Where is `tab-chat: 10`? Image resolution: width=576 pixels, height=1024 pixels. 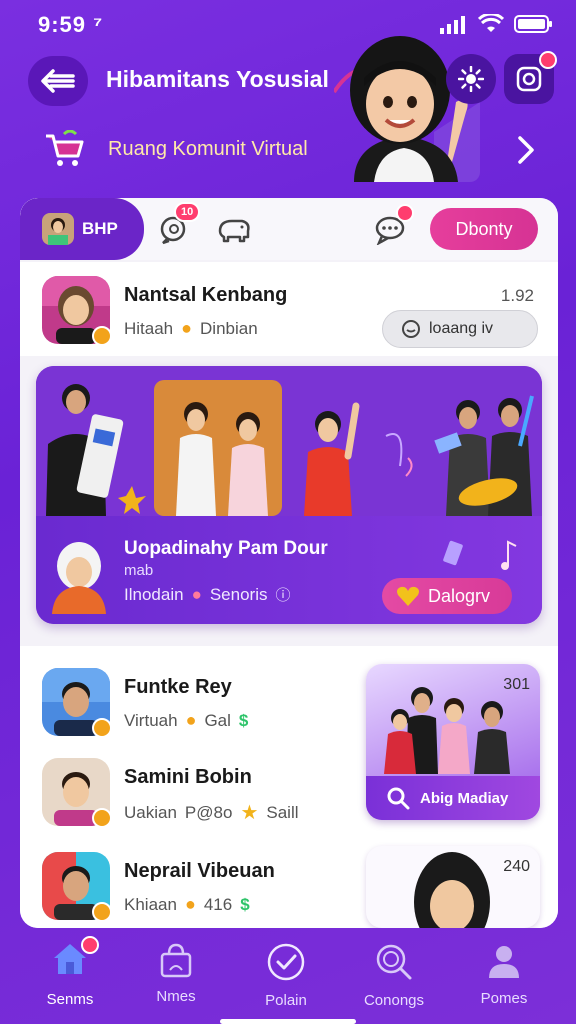
tab-chat: 10 is located at coordinates (178, 225).